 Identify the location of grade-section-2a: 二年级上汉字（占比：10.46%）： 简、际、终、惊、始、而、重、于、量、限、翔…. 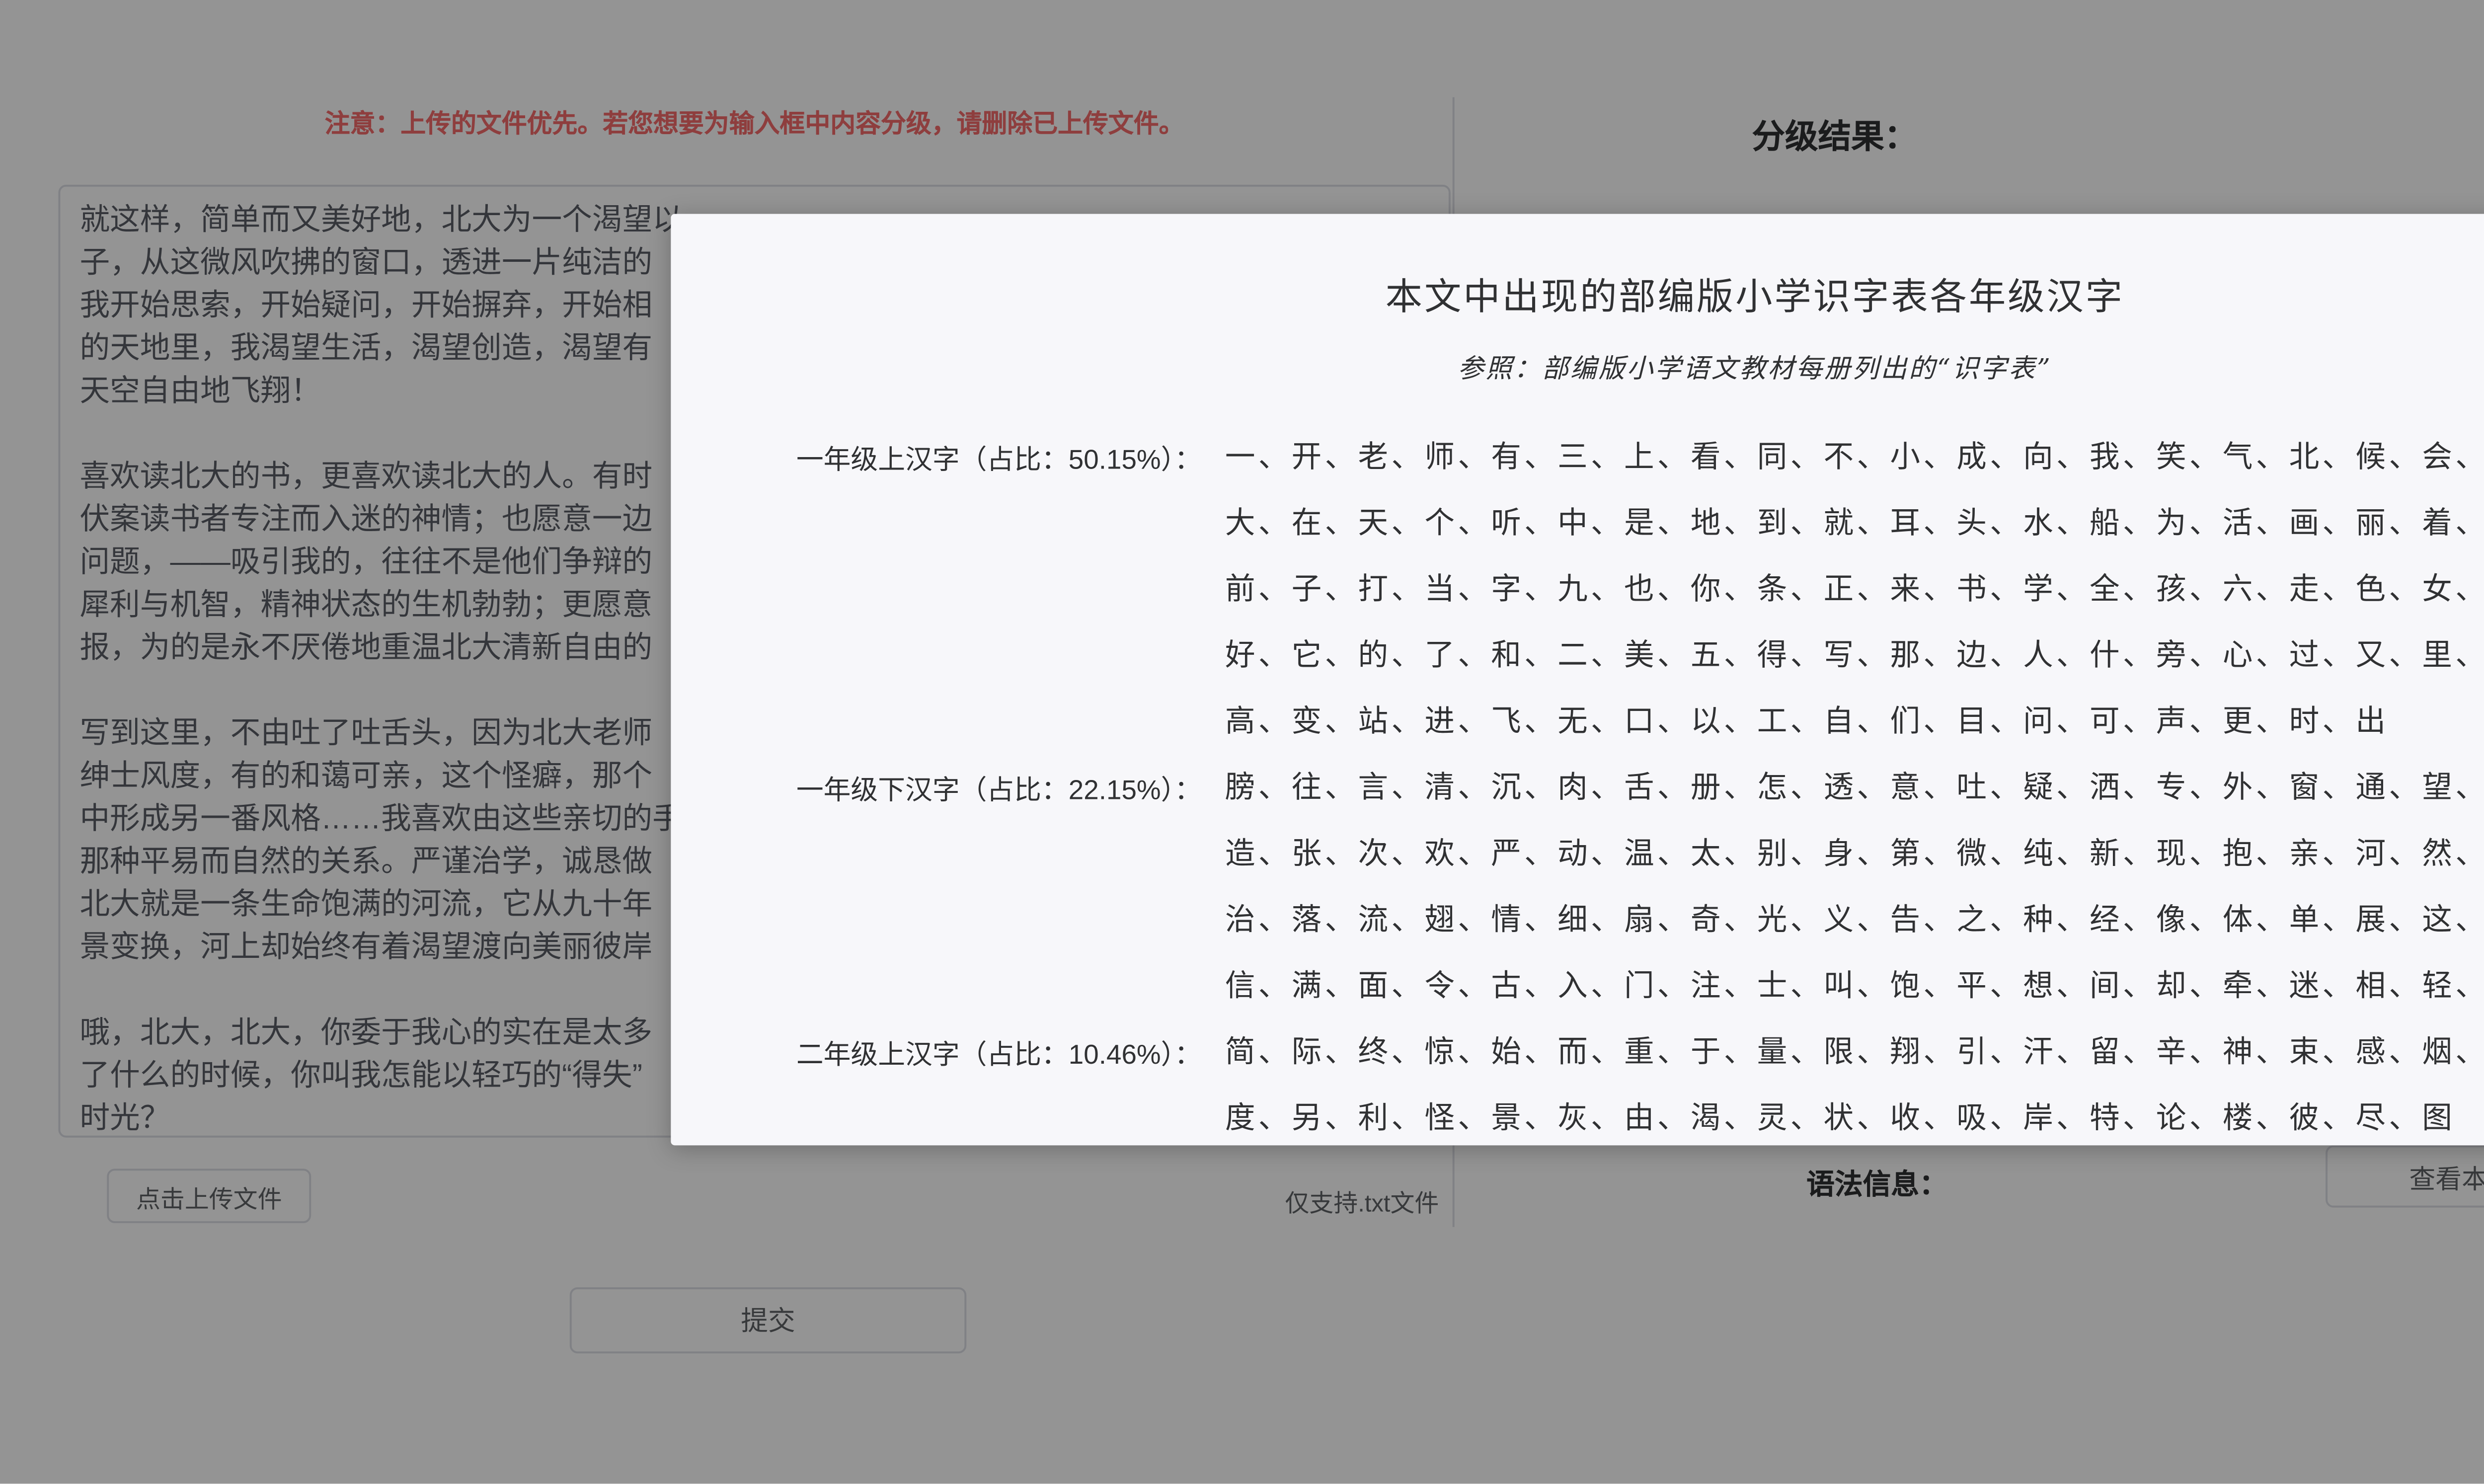
(1586, 1083).